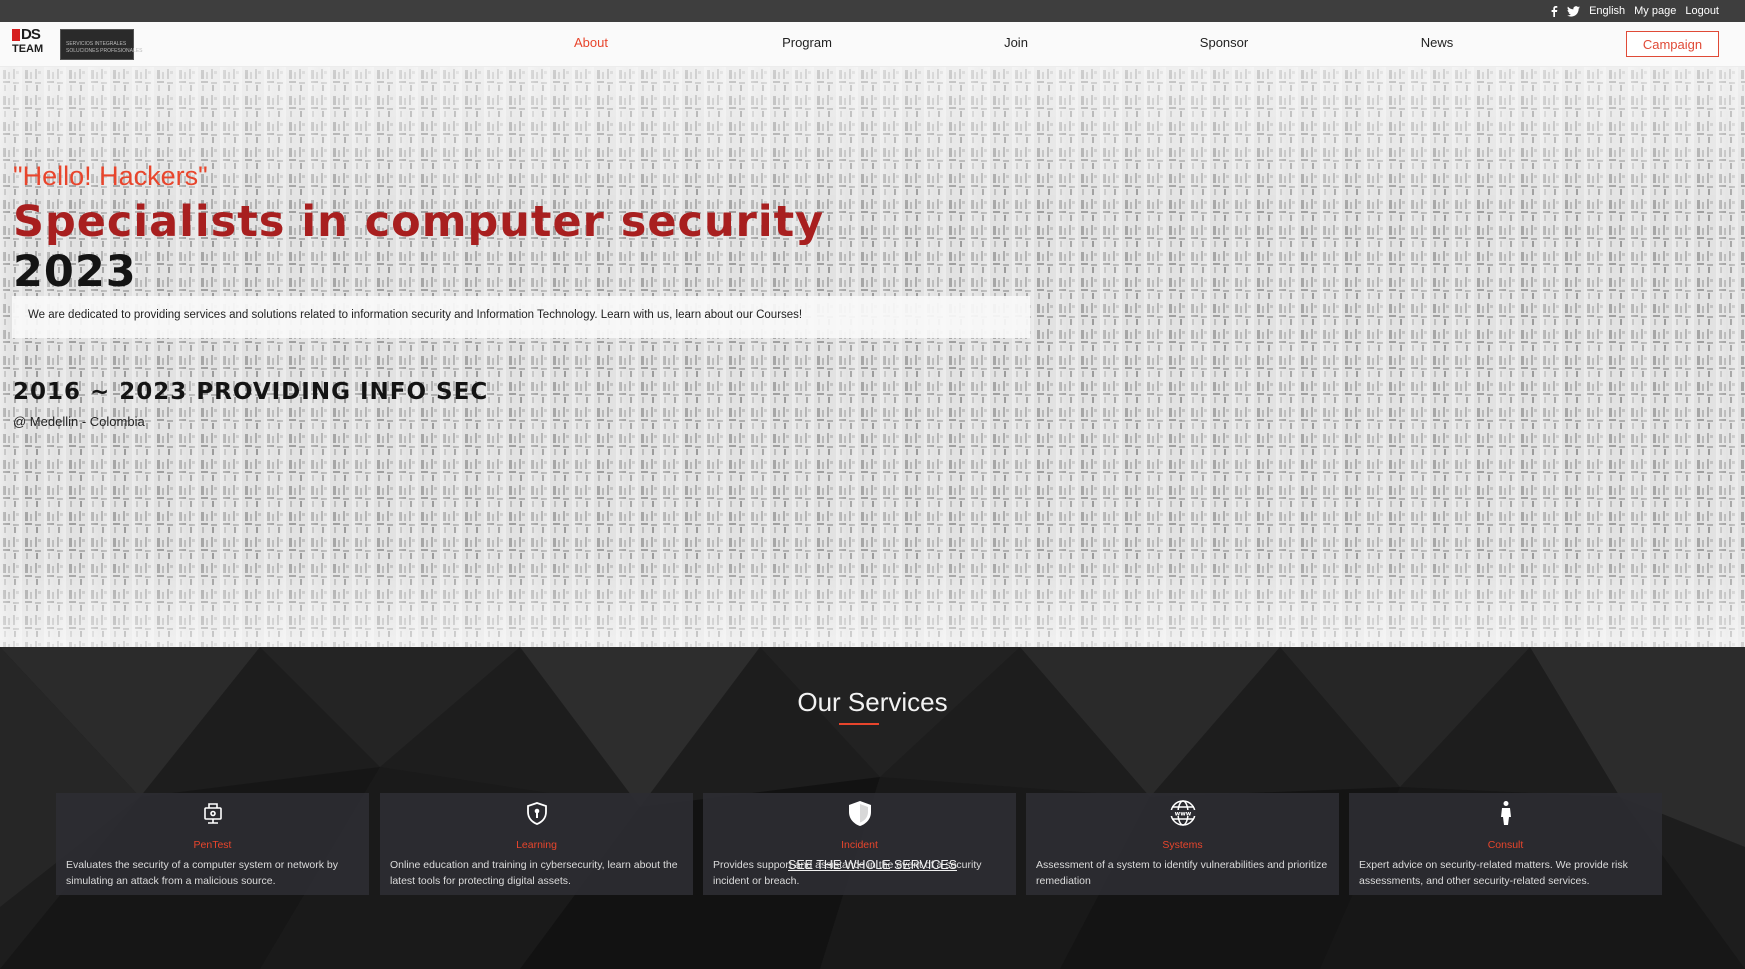 This screenshot has height=969, width=1745. Describe the element at coordinates (31, 34) in the screenshot. I see `logo-text-ds: DS` at that location.